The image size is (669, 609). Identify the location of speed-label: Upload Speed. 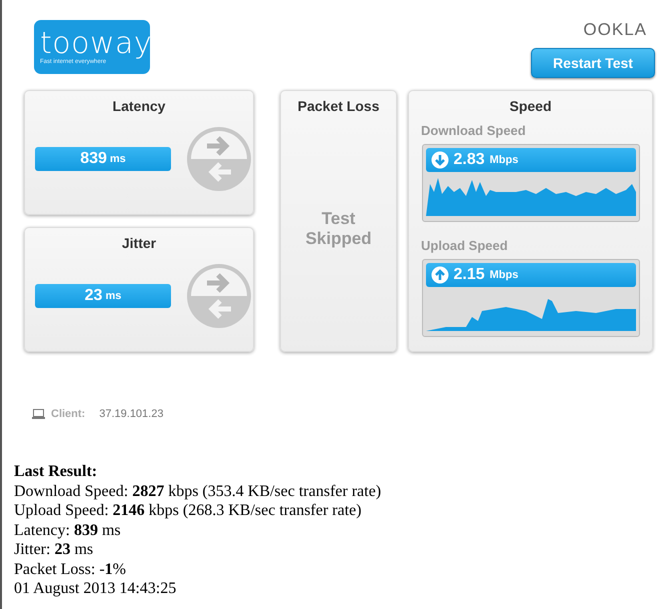
(464, 245).